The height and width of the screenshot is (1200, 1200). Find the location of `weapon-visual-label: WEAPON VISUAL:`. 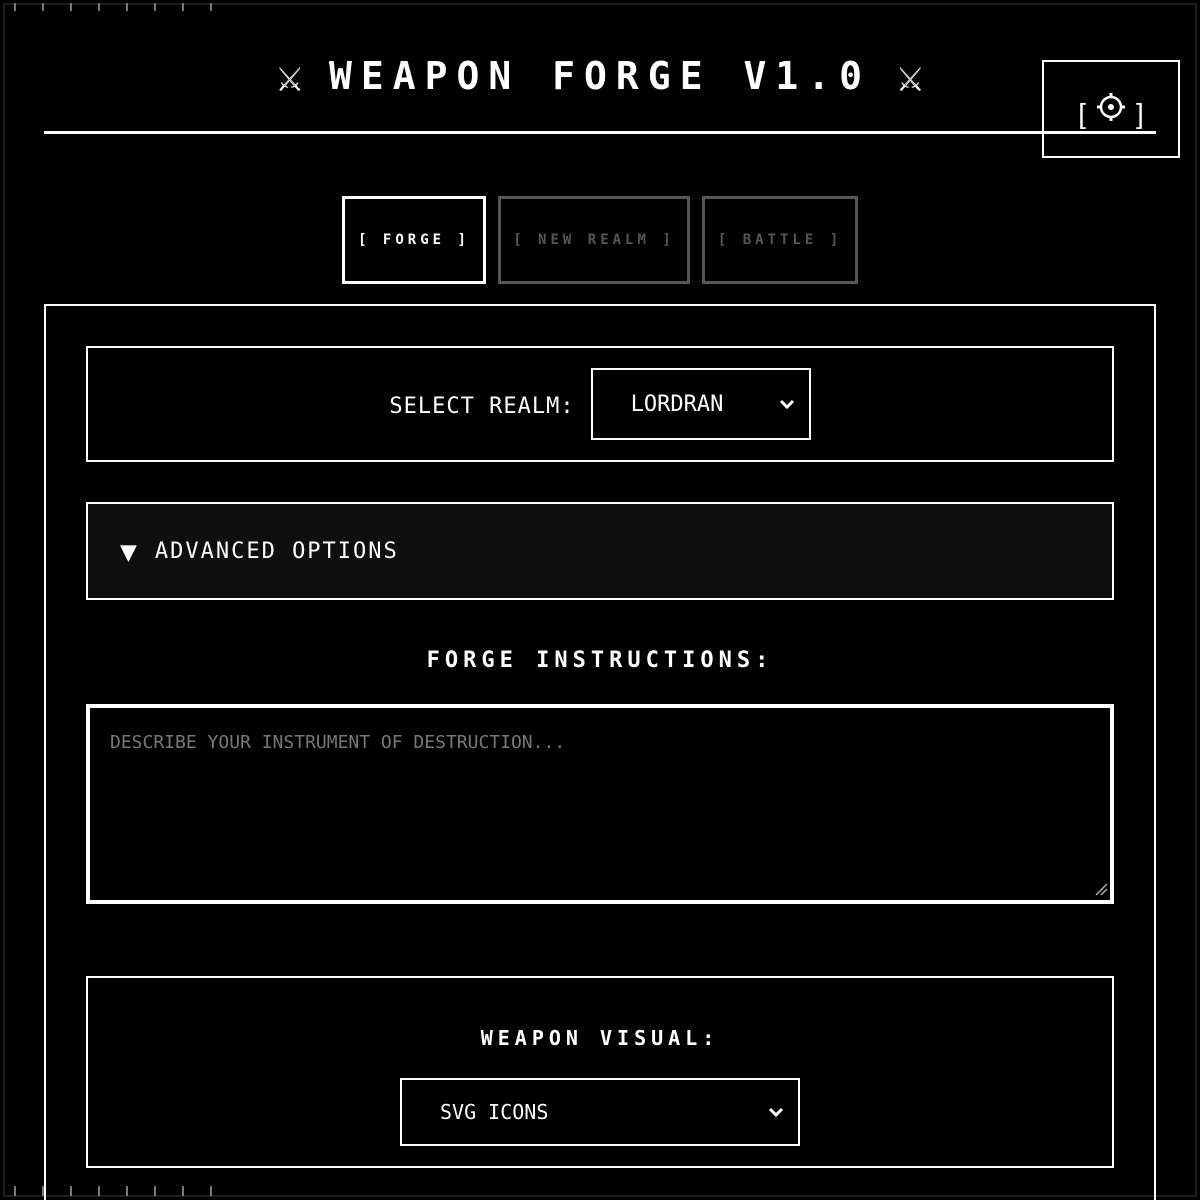

weapon-visual-label: WEAPON VISUAL: is located at coordinates (600, 1038).